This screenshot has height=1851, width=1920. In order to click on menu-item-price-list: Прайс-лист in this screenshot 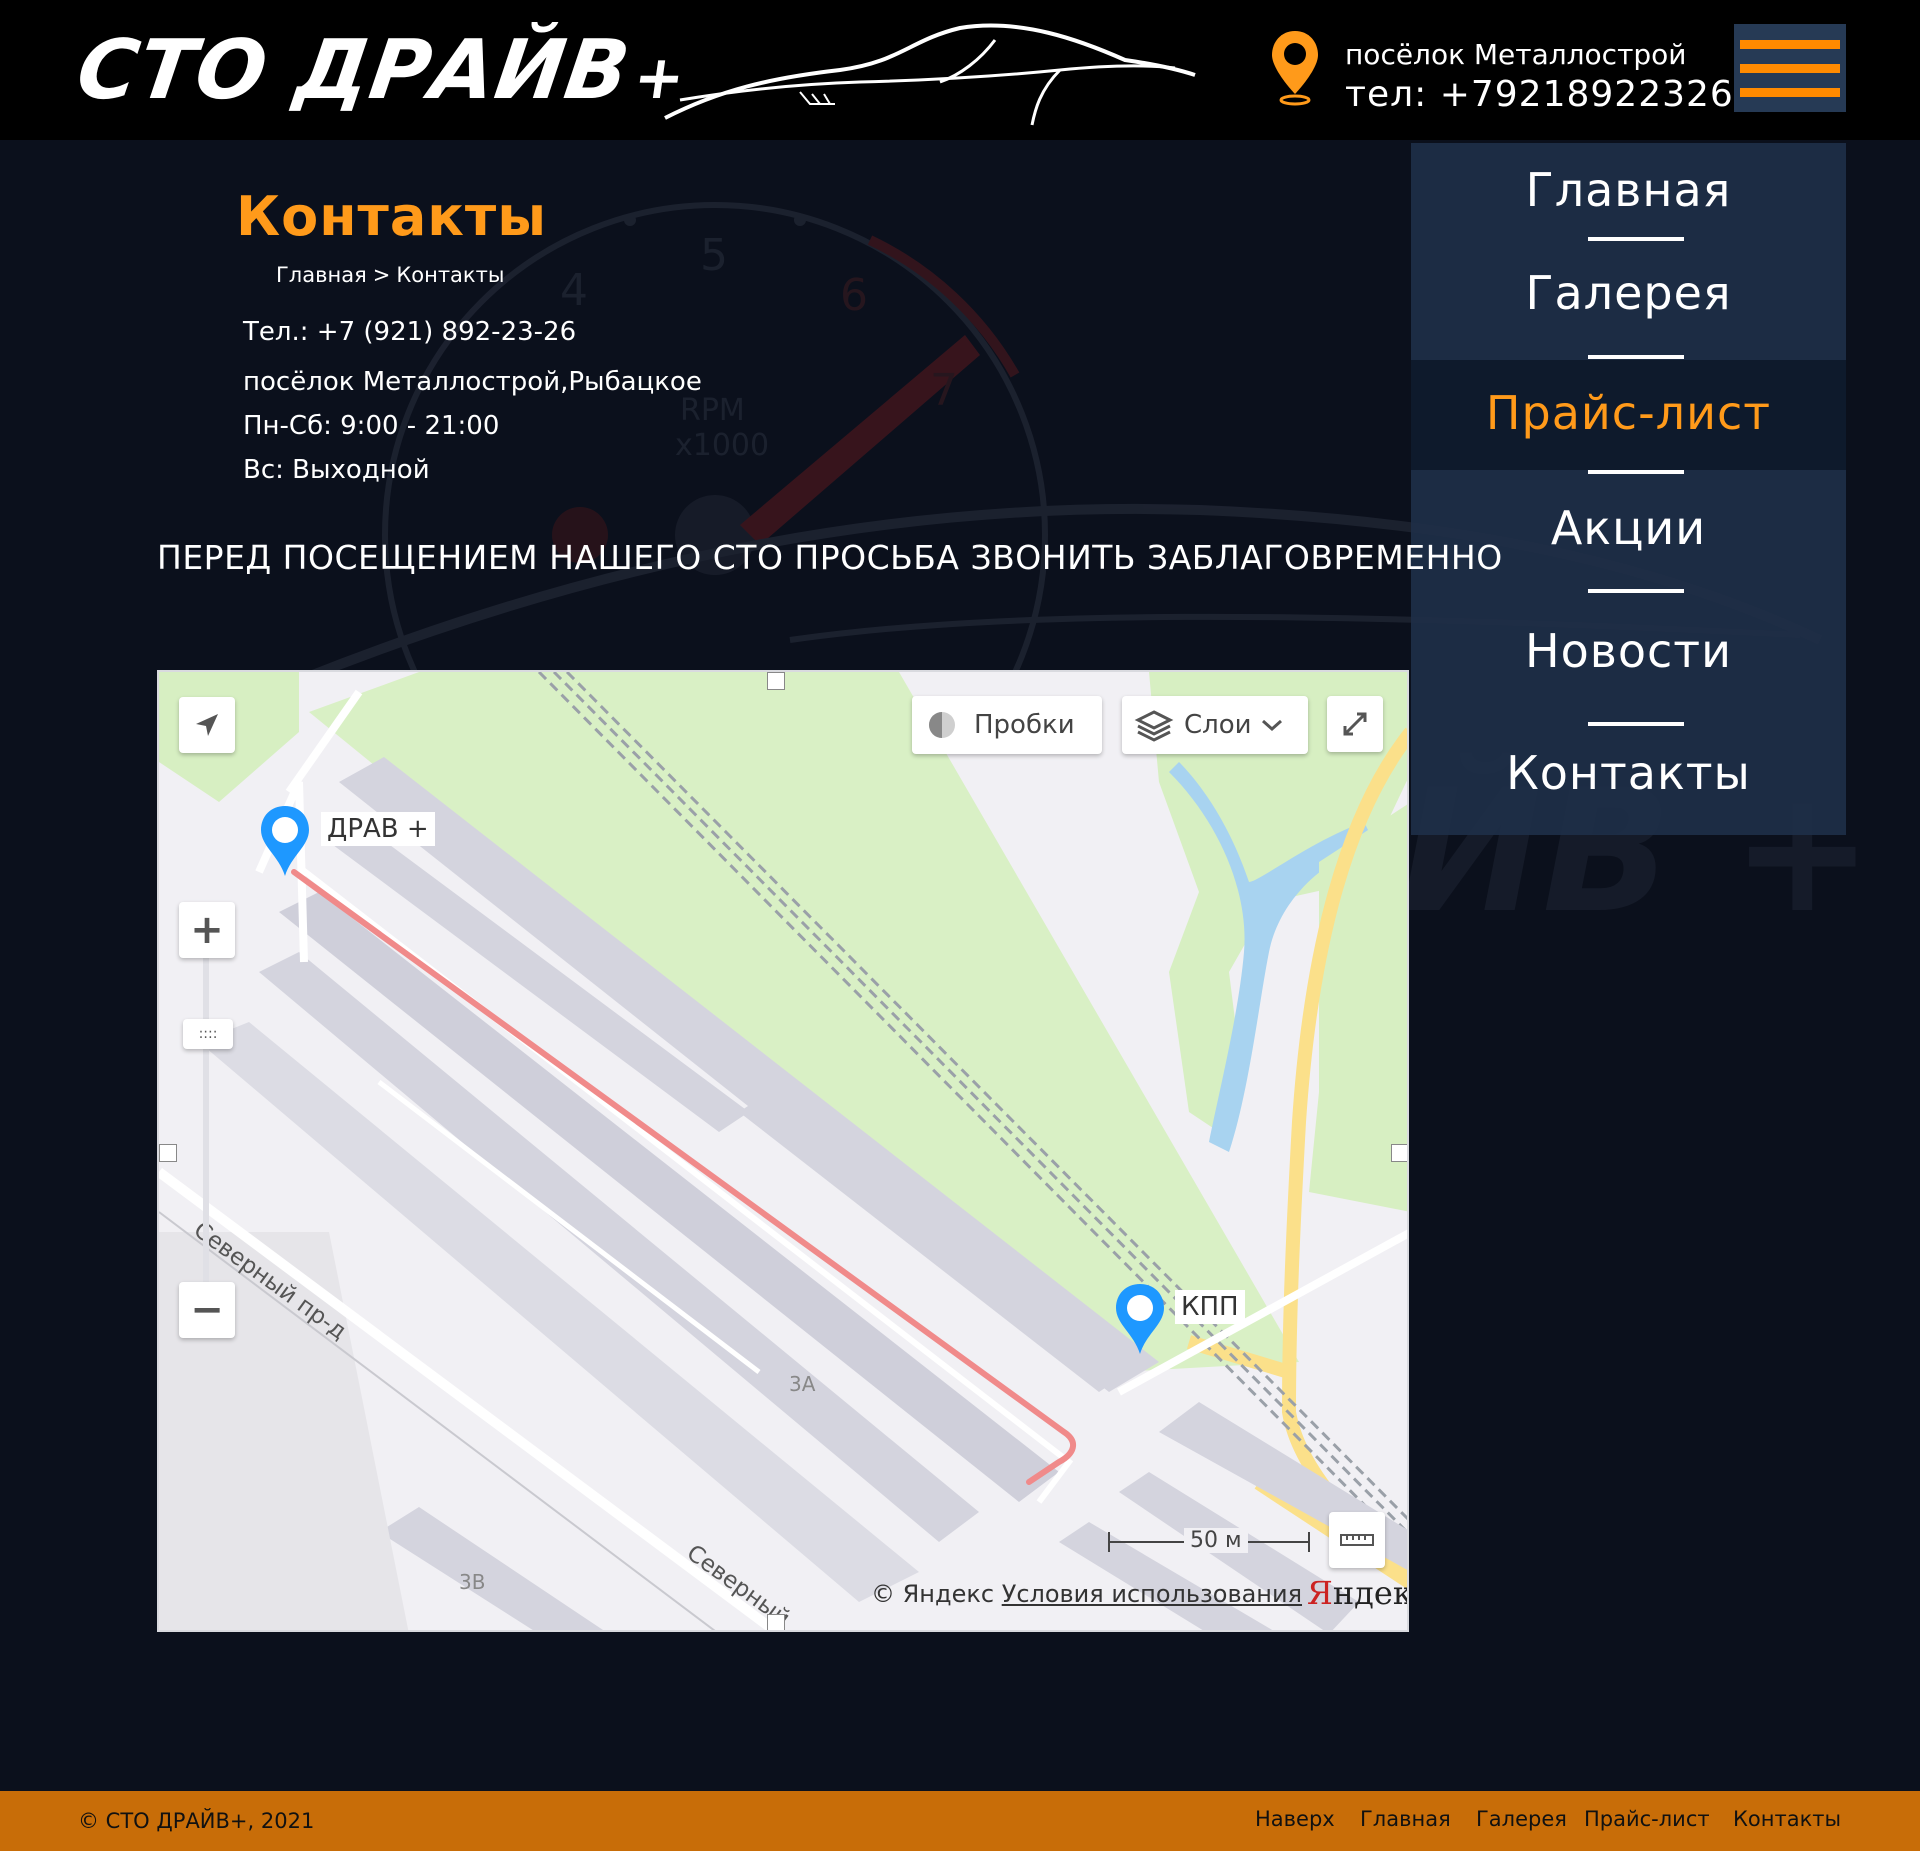, I will do `click(1628, 413)`.